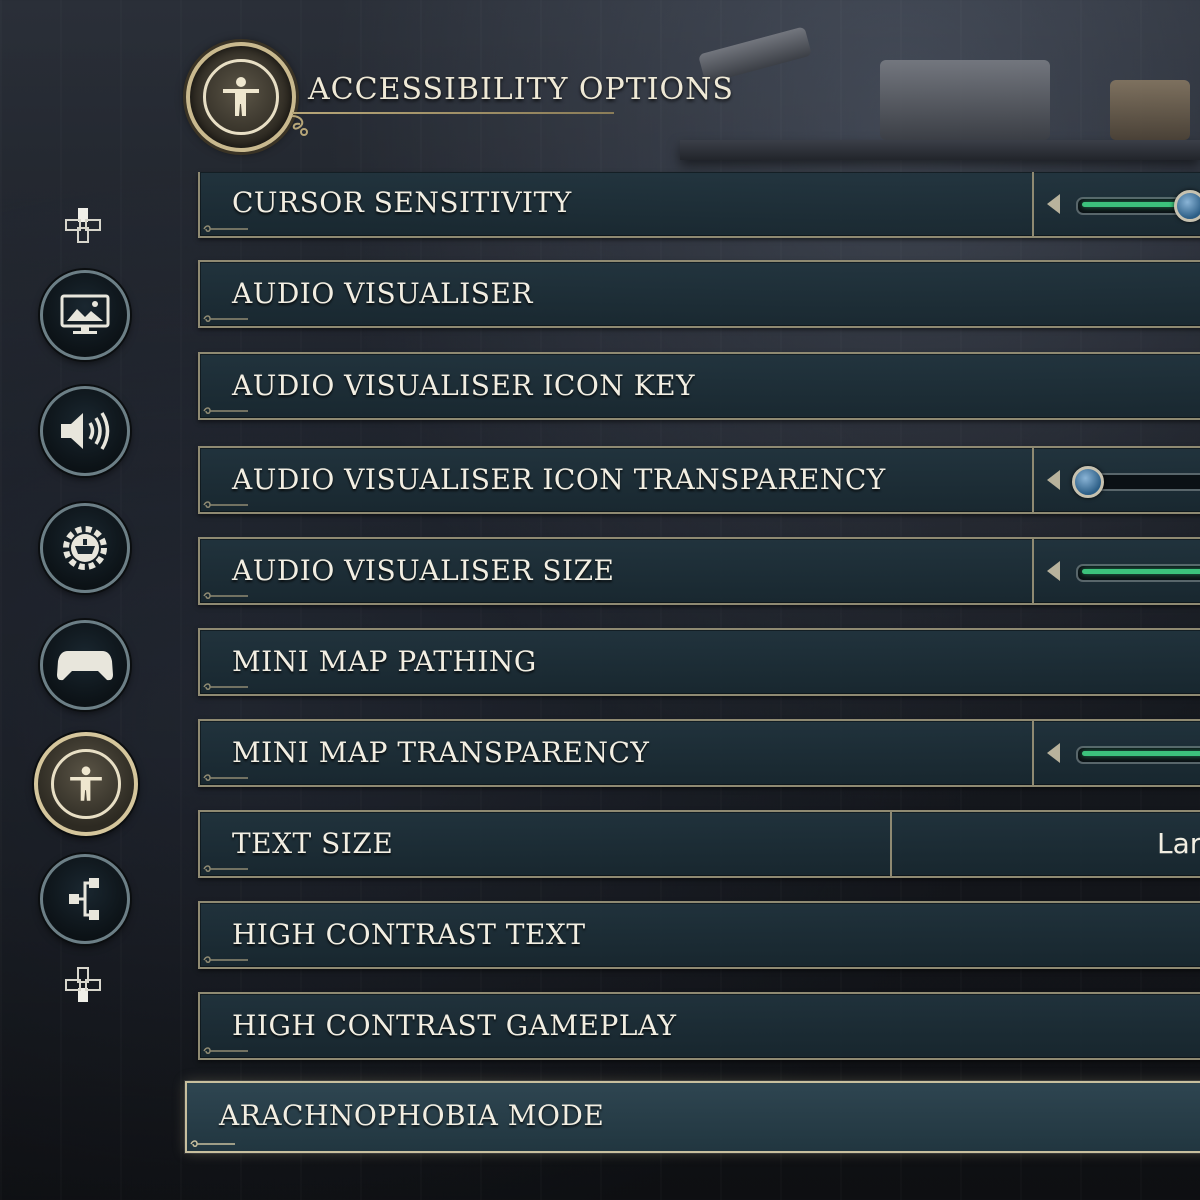  What do you see at coordinates (382, 293) in the screenshot?
I see `option-label: AUDIO VISUALISER` at bounding box center [382, 293].